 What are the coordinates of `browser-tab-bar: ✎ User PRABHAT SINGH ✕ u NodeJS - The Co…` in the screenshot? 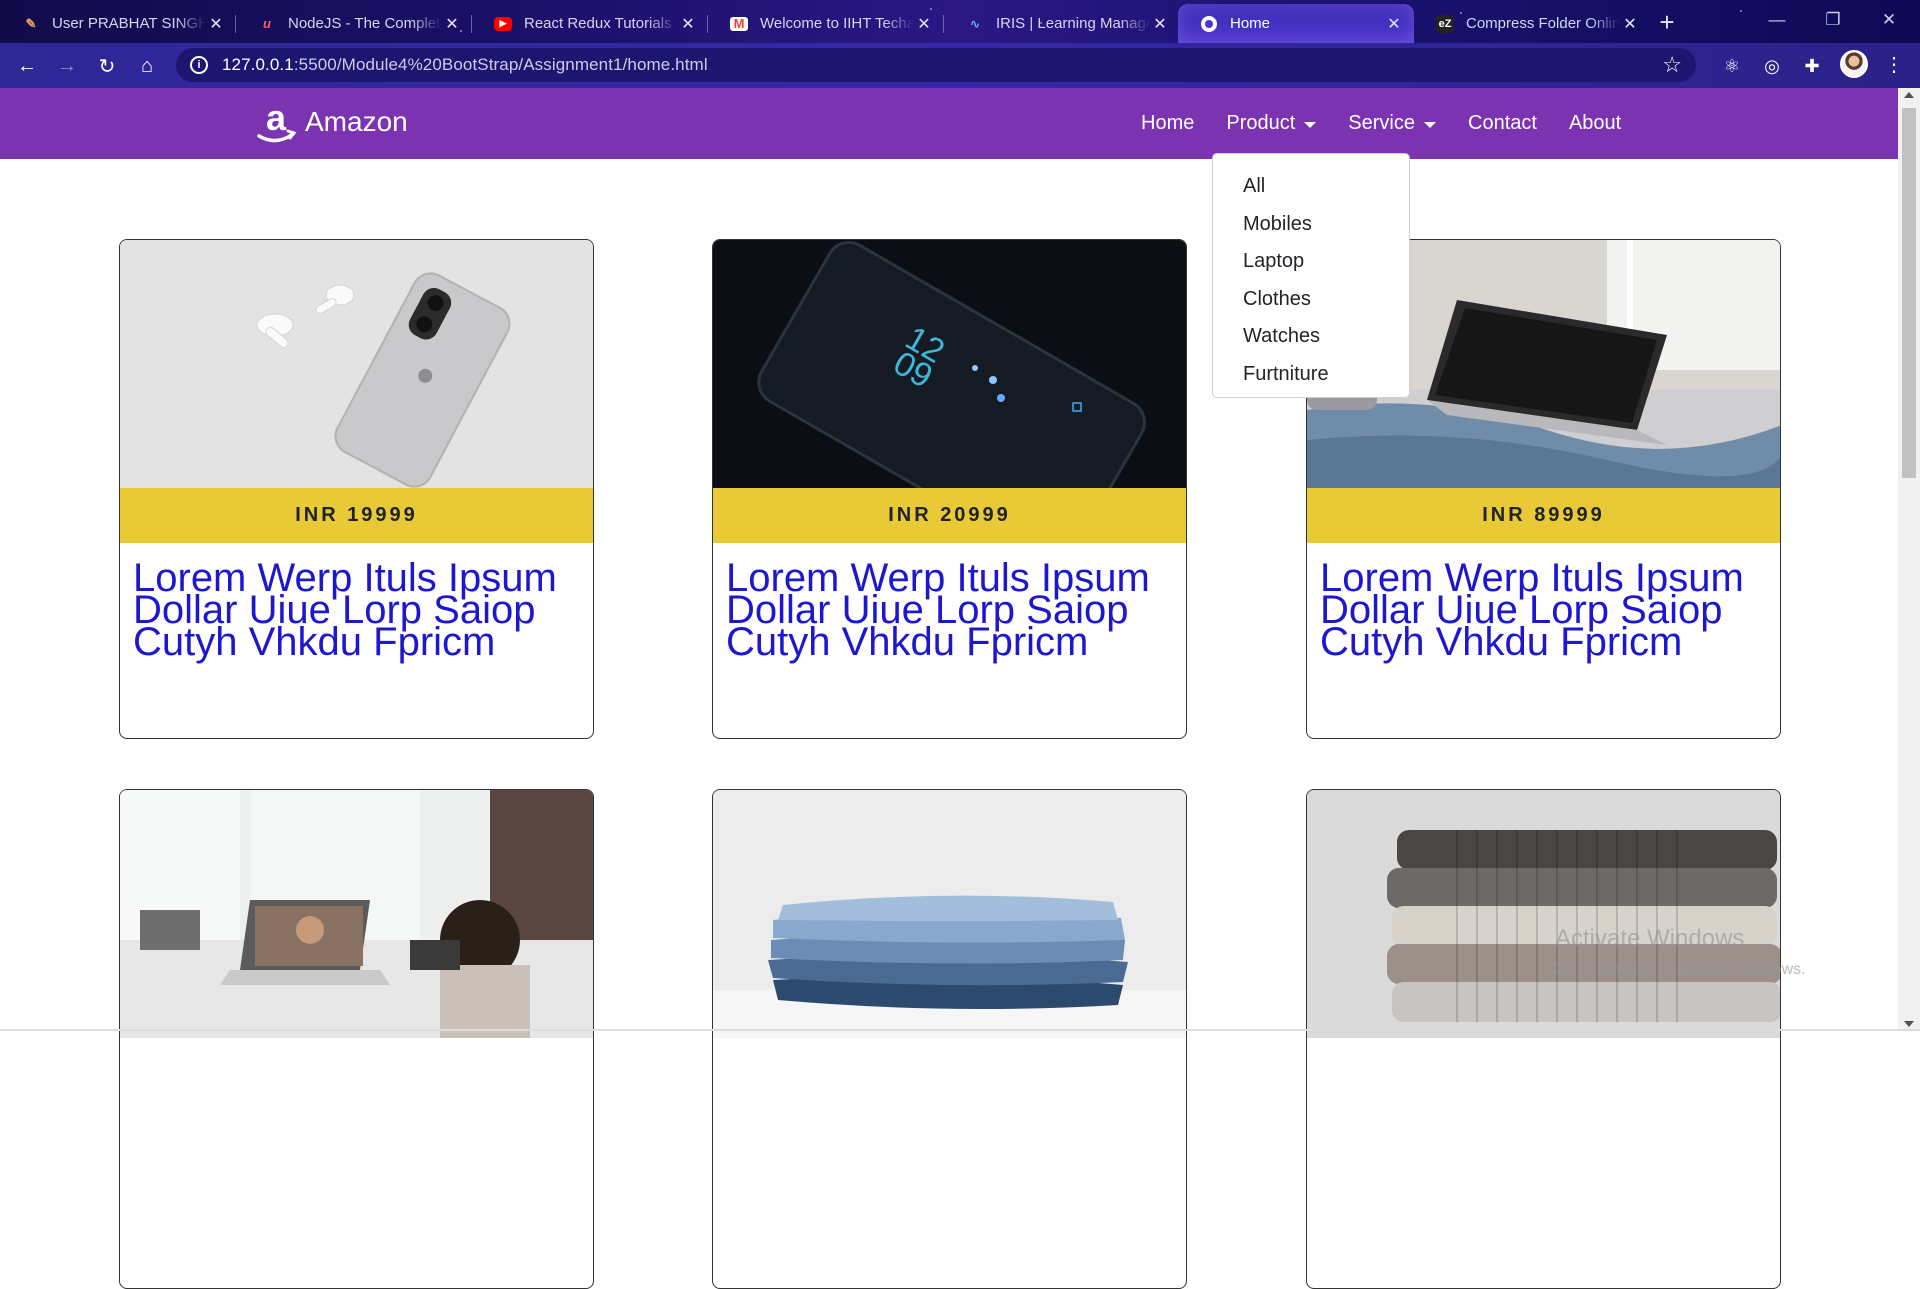 It's located at (960, 21).